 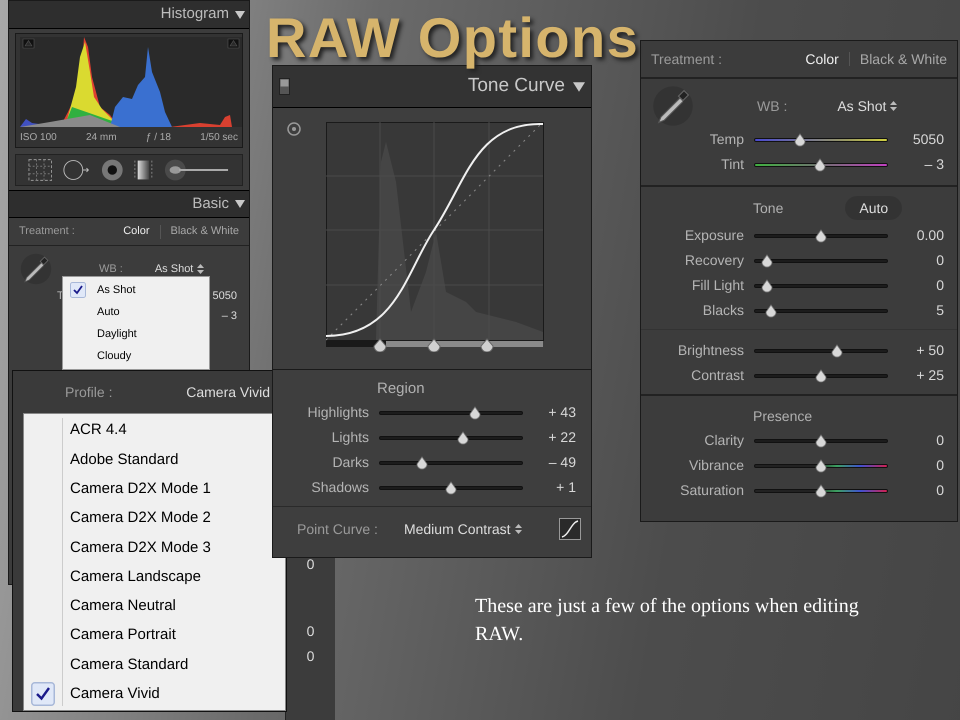 What do you see at coordinates (726, 139) in the screenshot?
I see `slider-label: Temp` at bounding box center [726, 139].